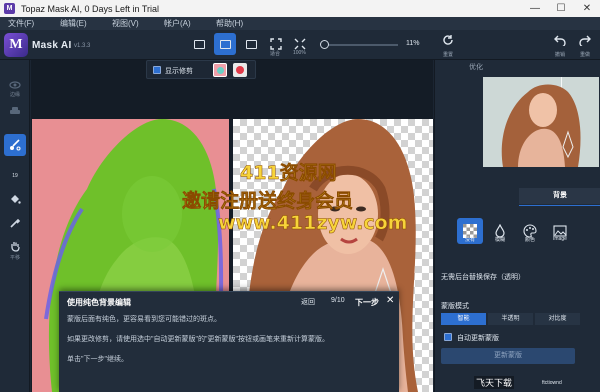 The image size is (600, 392). Describe the element at coordinates (517, 196) in the screenshot. I see `panel-tabs` at that location.